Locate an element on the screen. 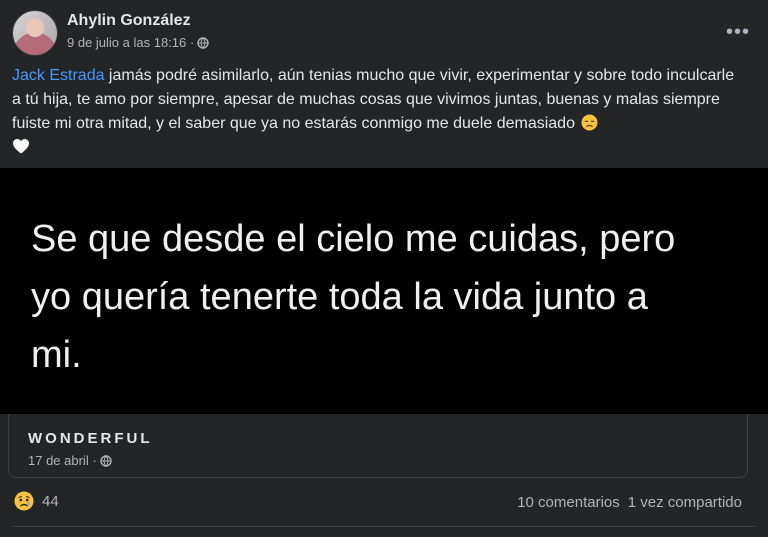 This screenshot has width=768, height=537. shared-post-card: WONDERFUL 17 de abril · is located at coordinates (378, 446).